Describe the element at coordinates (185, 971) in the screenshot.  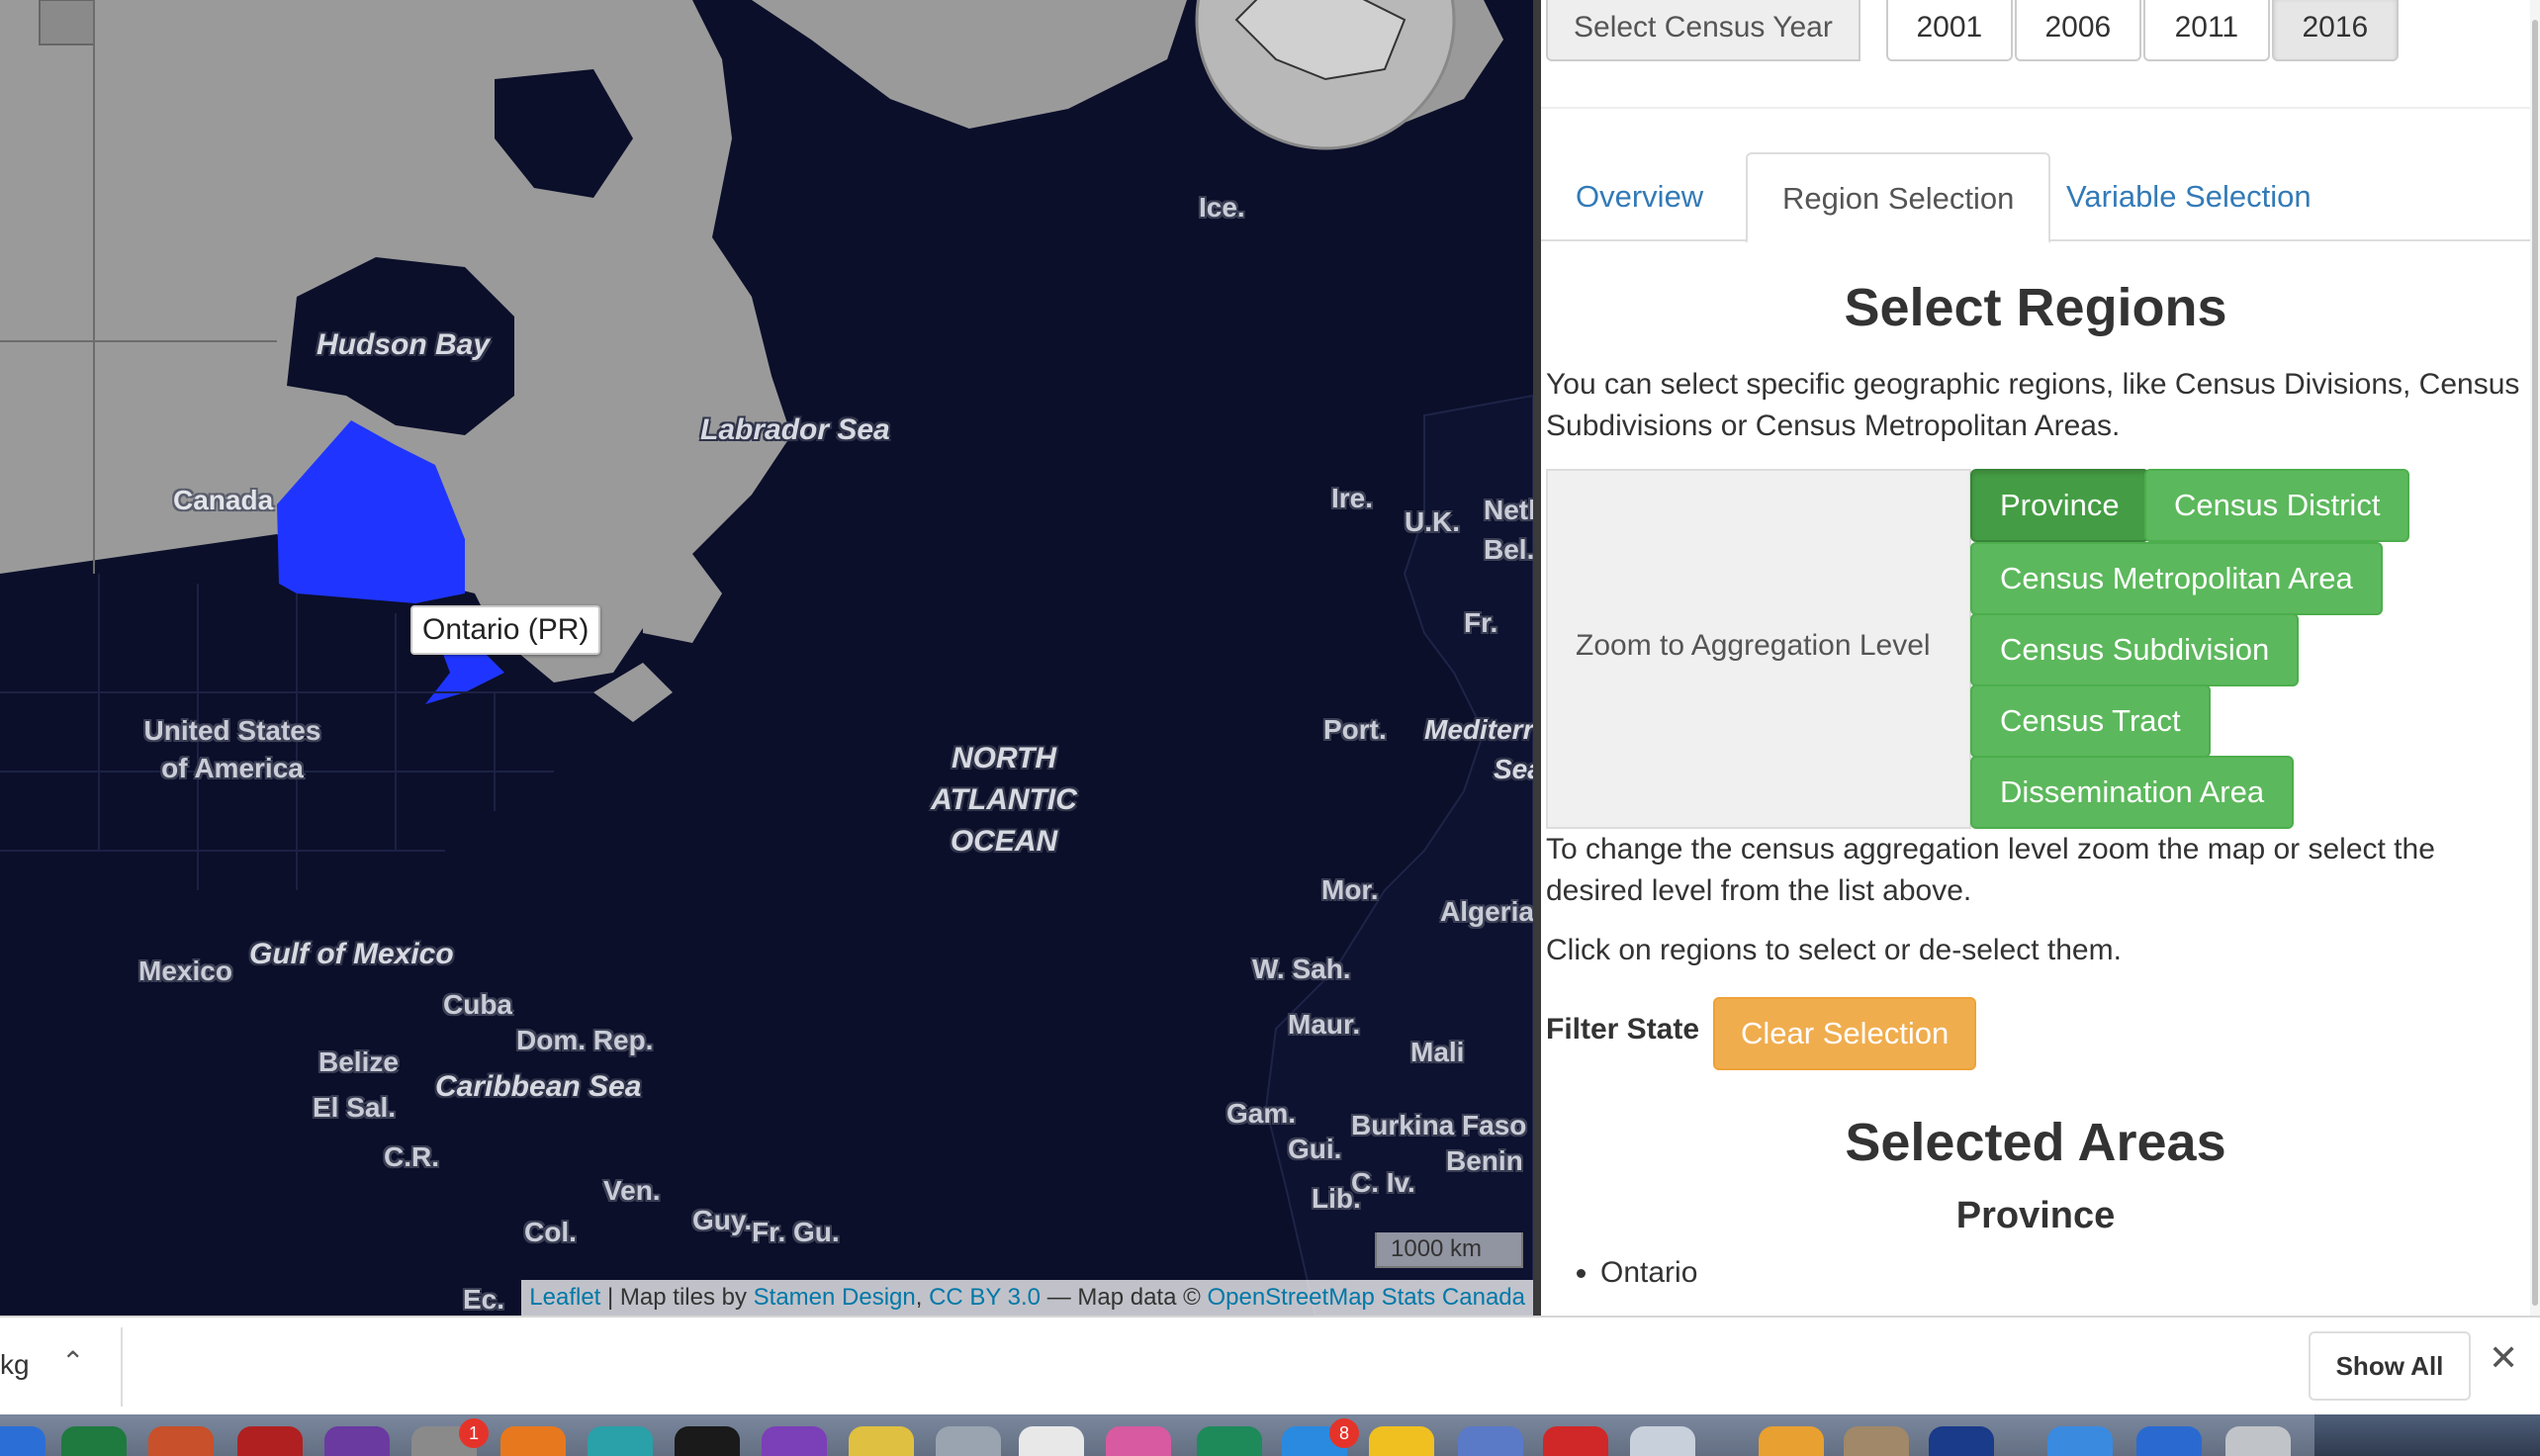
I see `label-mexico: Mexico` at that location.